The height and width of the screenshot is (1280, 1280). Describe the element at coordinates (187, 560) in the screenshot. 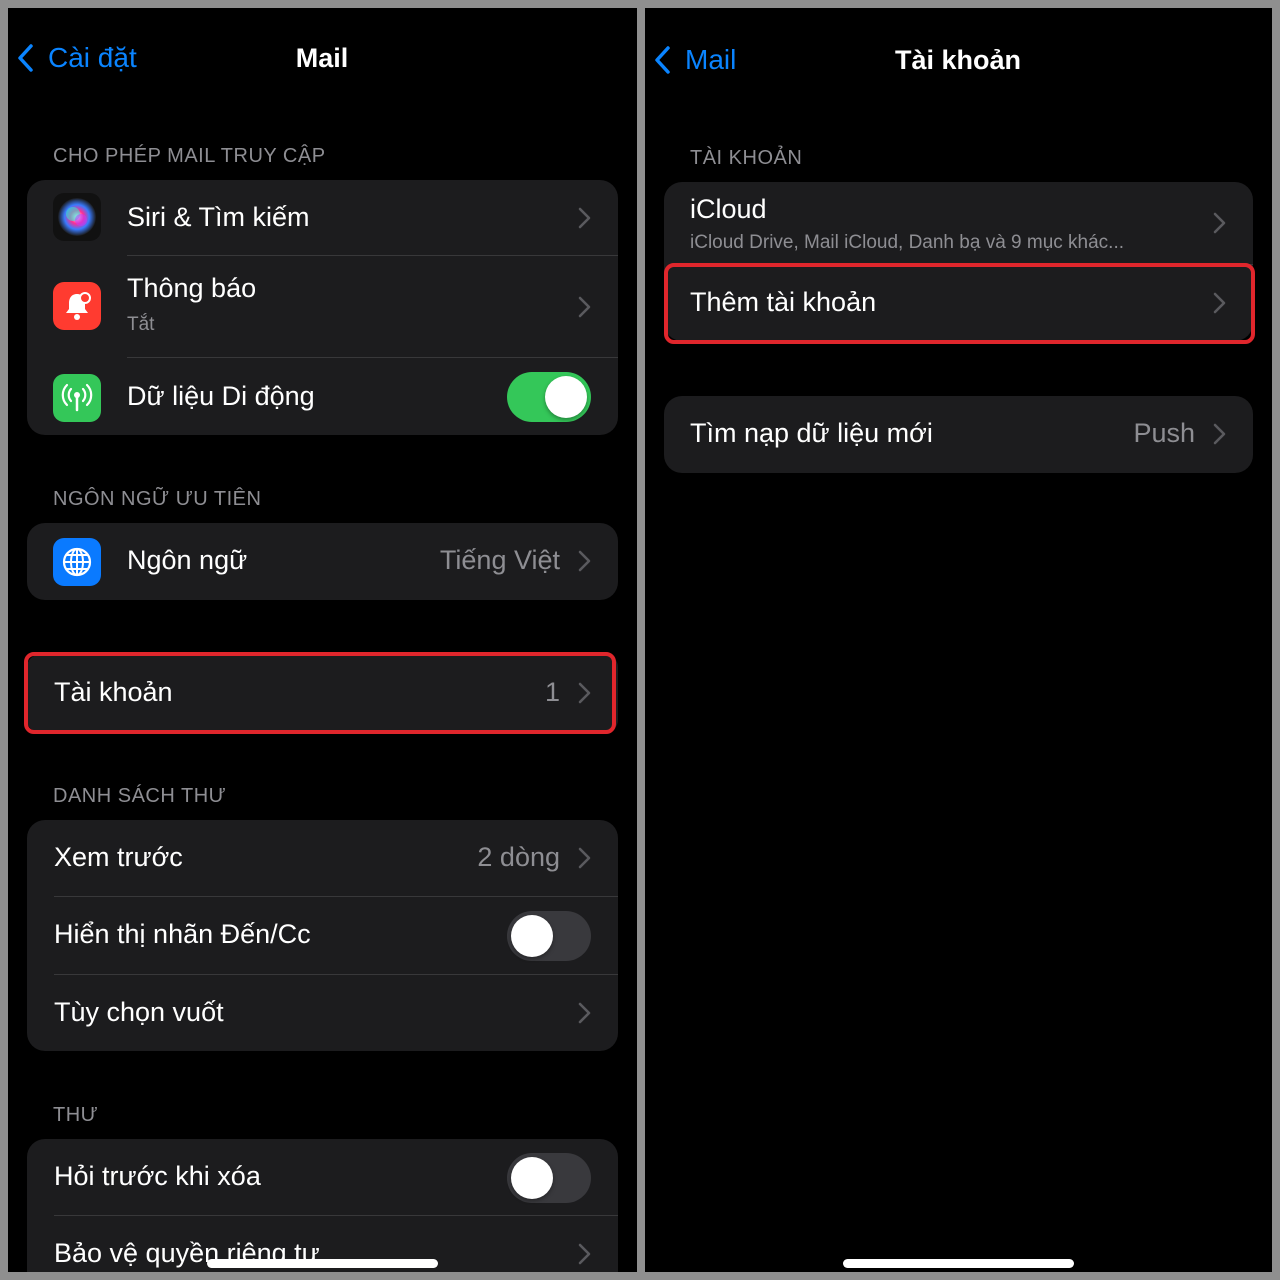

I see `language-label: Ngôn ngữ` at that location.